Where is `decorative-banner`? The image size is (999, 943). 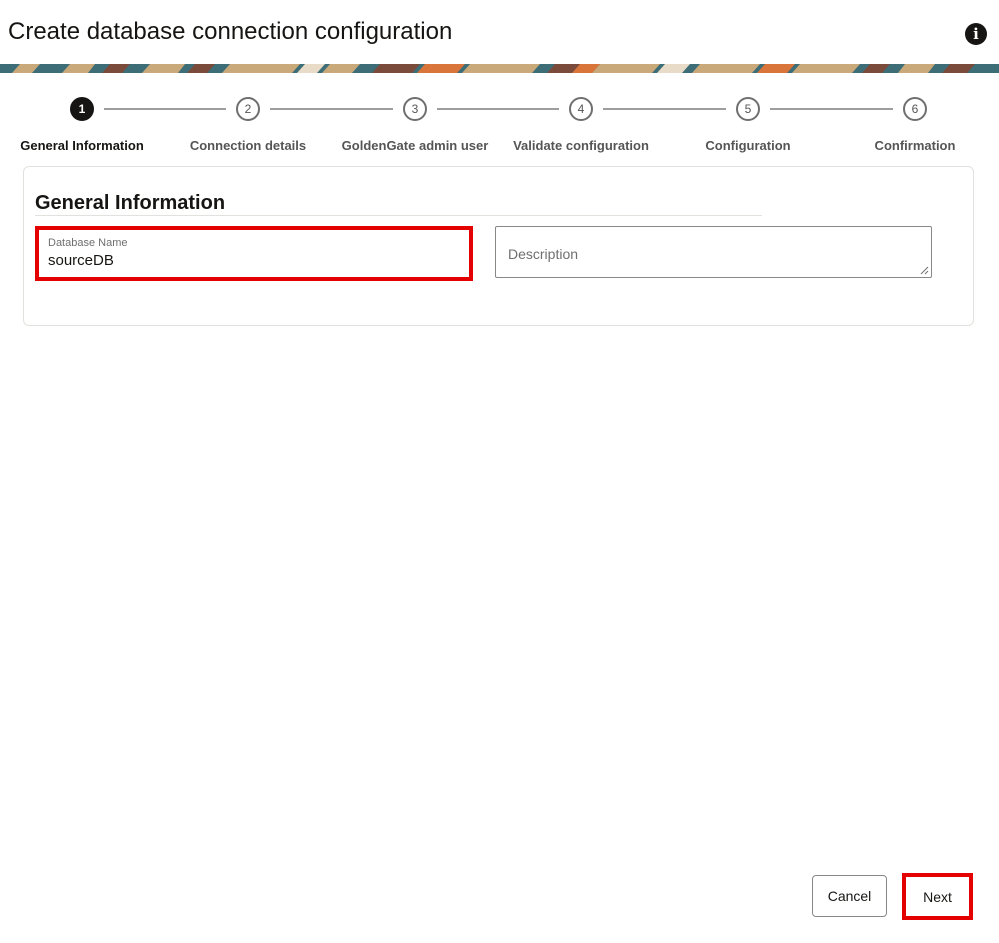
decorative-banner is located at coordinates (499, 68).